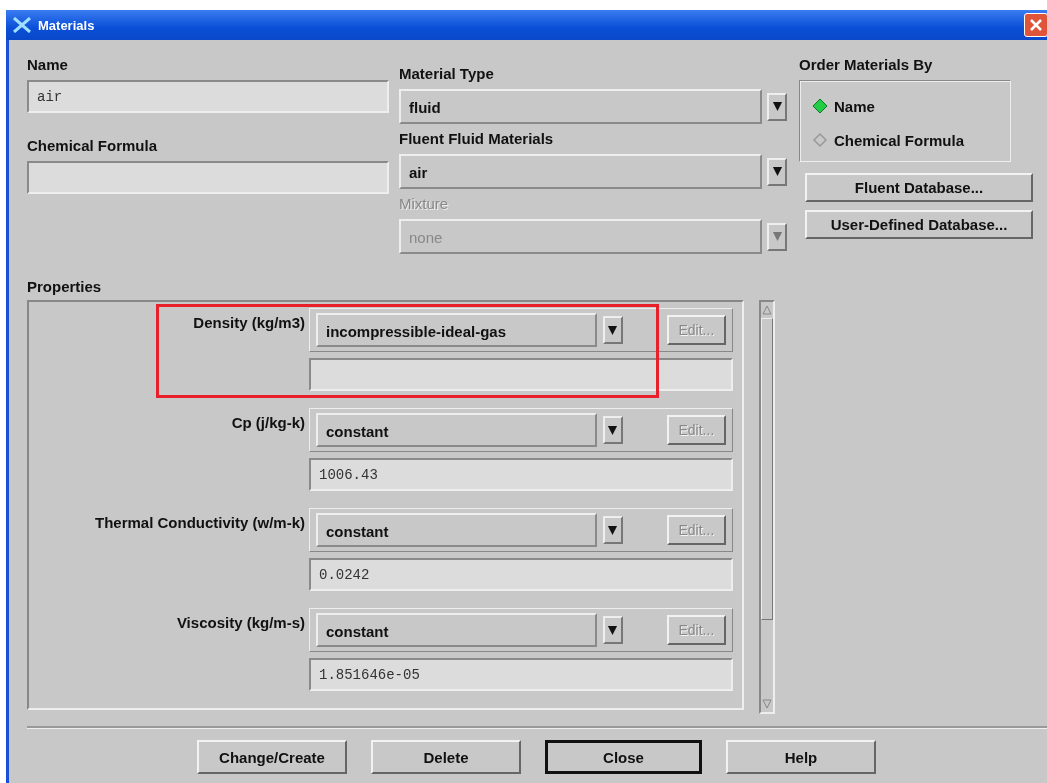 Image resolution: width=1047 pixels, height=783 pixels. Describe the element at coordinates (580, 106) in the screenshot. I see `dropdown-field: fluid` at that location.